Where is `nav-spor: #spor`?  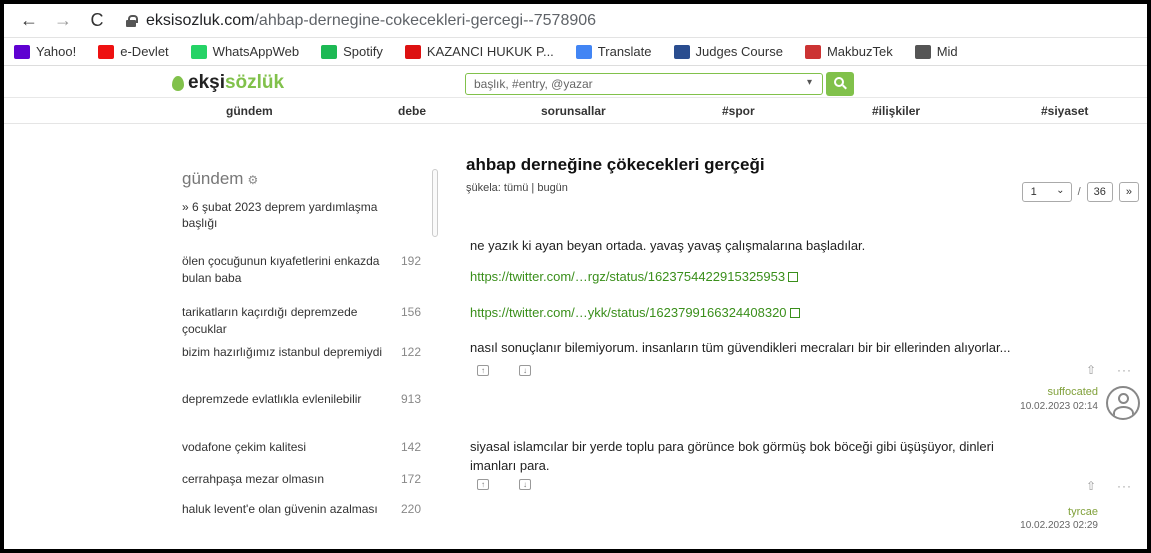
nav-spor: #spor is located at coordinates (738, 111).